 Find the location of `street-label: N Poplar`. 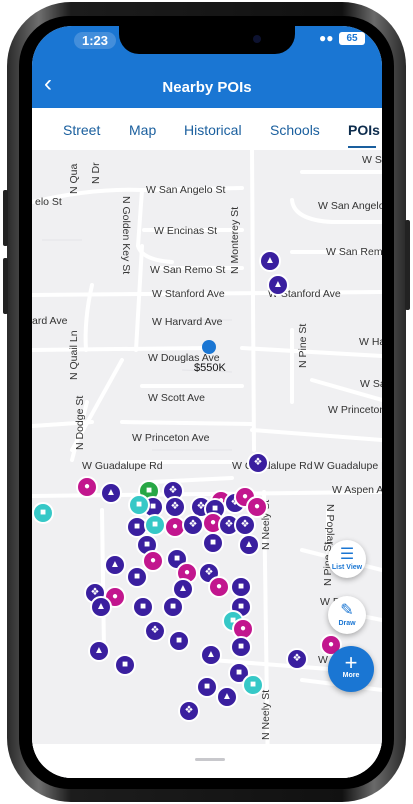

street-label: N Poplar is located at coordinates (330, 524).